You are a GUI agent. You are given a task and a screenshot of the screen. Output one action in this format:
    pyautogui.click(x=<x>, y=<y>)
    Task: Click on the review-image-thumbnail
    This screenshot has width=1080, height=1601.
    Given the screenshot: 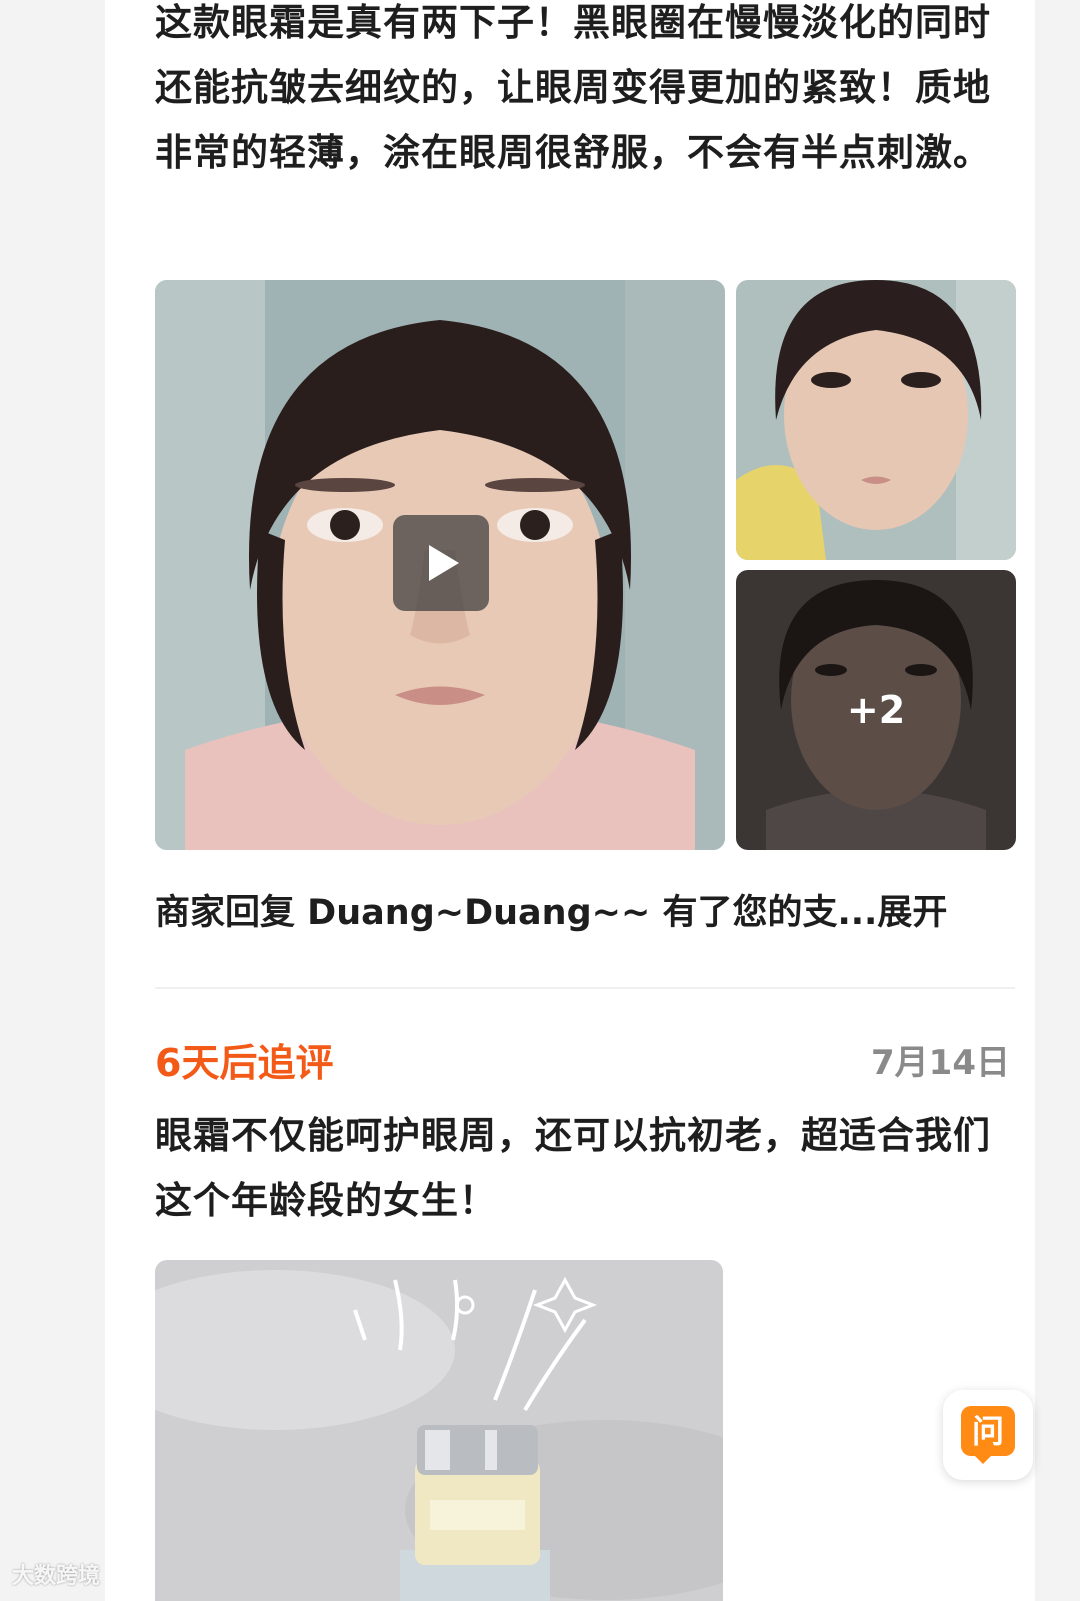 What is the action you would take?
    pyautogui.click(x=876, y=420)
    